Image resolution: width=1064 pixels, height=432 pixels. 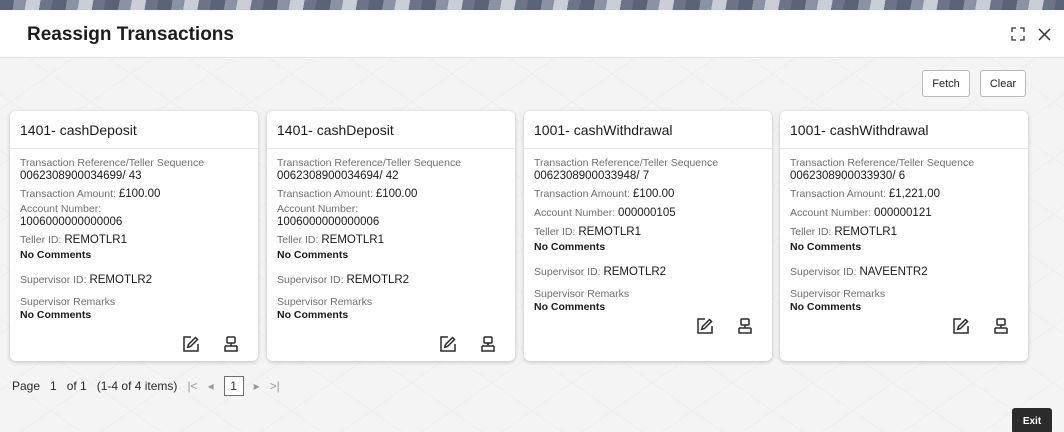 I want to click on reference-value: 0062308900033948/ 7, so click(x=592, y=176).